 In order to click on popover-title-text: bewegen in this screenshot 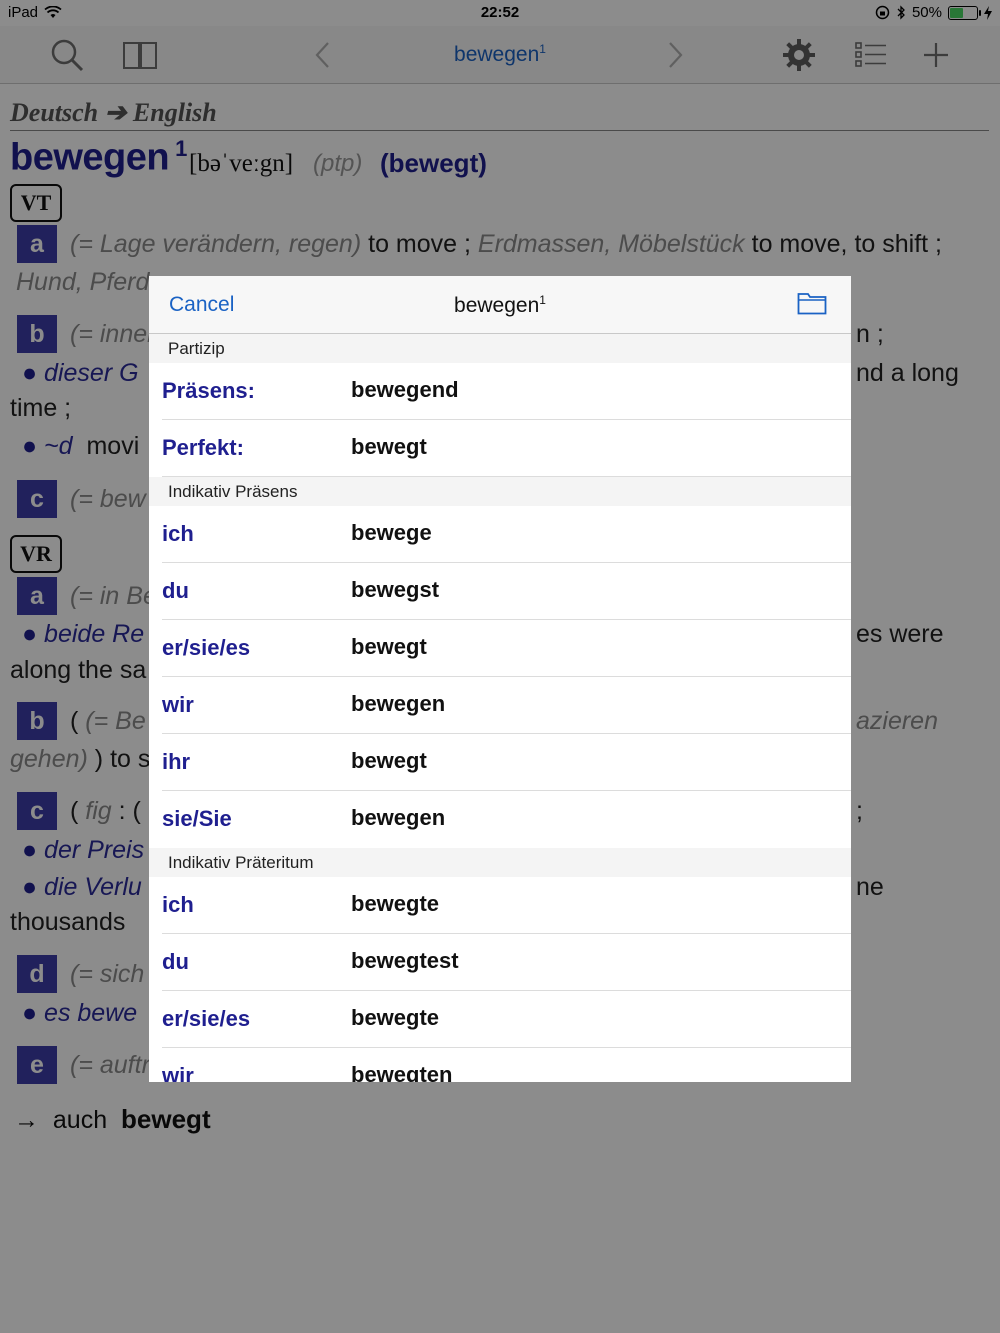, I will do `click(497, 305)`.